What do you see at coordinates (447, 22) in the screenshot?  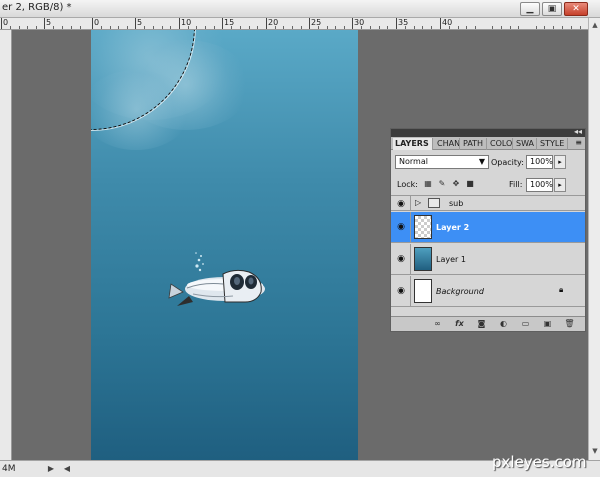 I see `ruler-label: 40` at bounding box center [447, 22].